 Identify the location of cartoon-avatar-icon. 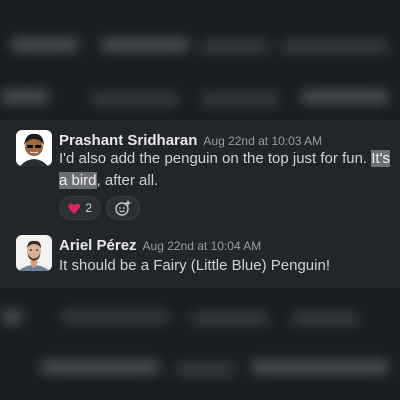
(34, 148).